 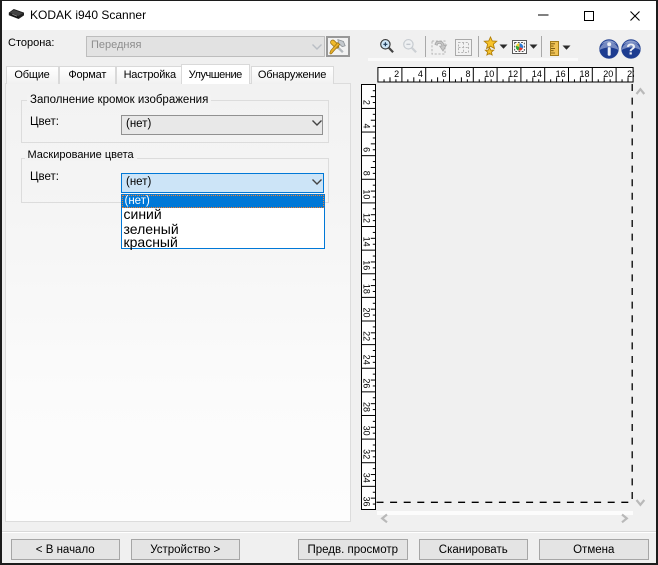 What do you see at coordinates (367, 360) in the screenshot?
I see `svg-text: 24` at bounding box center [367, 360].